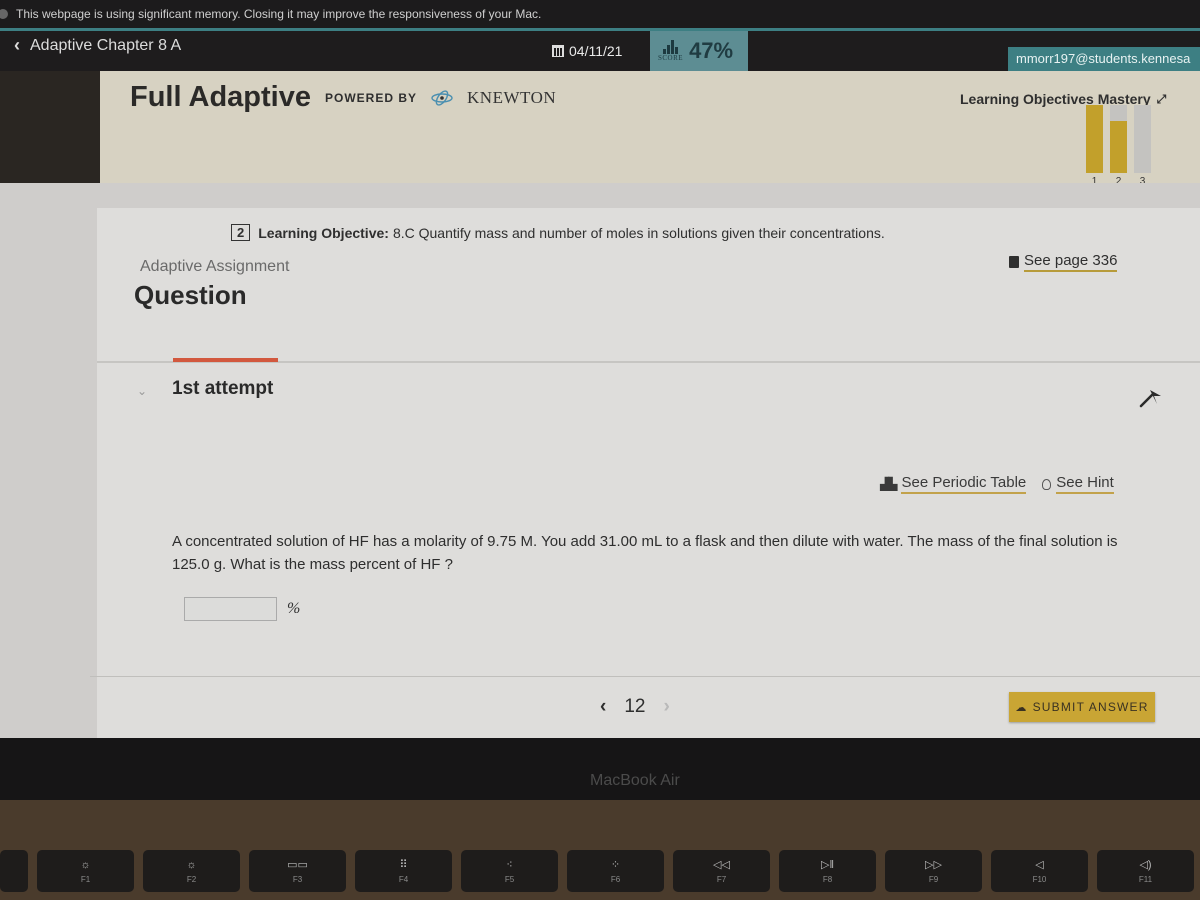  Describe the element at coordinates (241, 232) in the screenshot. I see `objective-number: 2` at that location.